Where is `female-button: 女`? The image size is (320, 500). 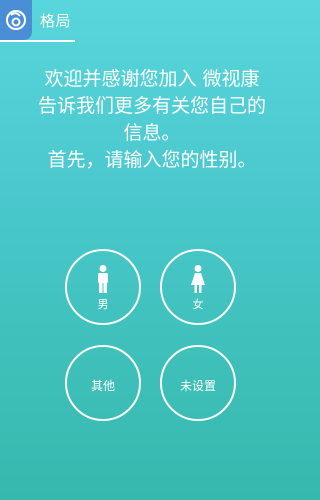 female-button: 女 is located at coordinates (198, 287).